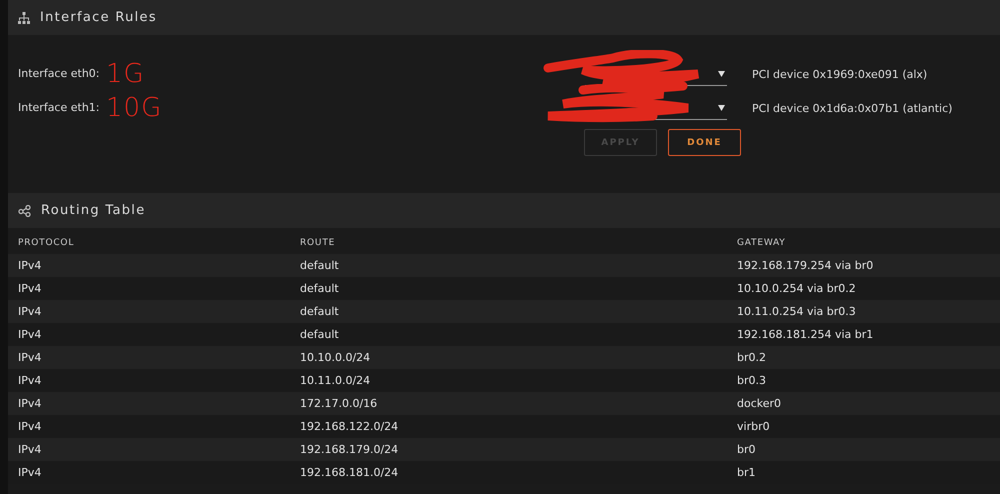 This screenshot has height=494, width=1000. I want to click on table-cell-text: 10.10.0.254 via br0.2, so click(797, 288).